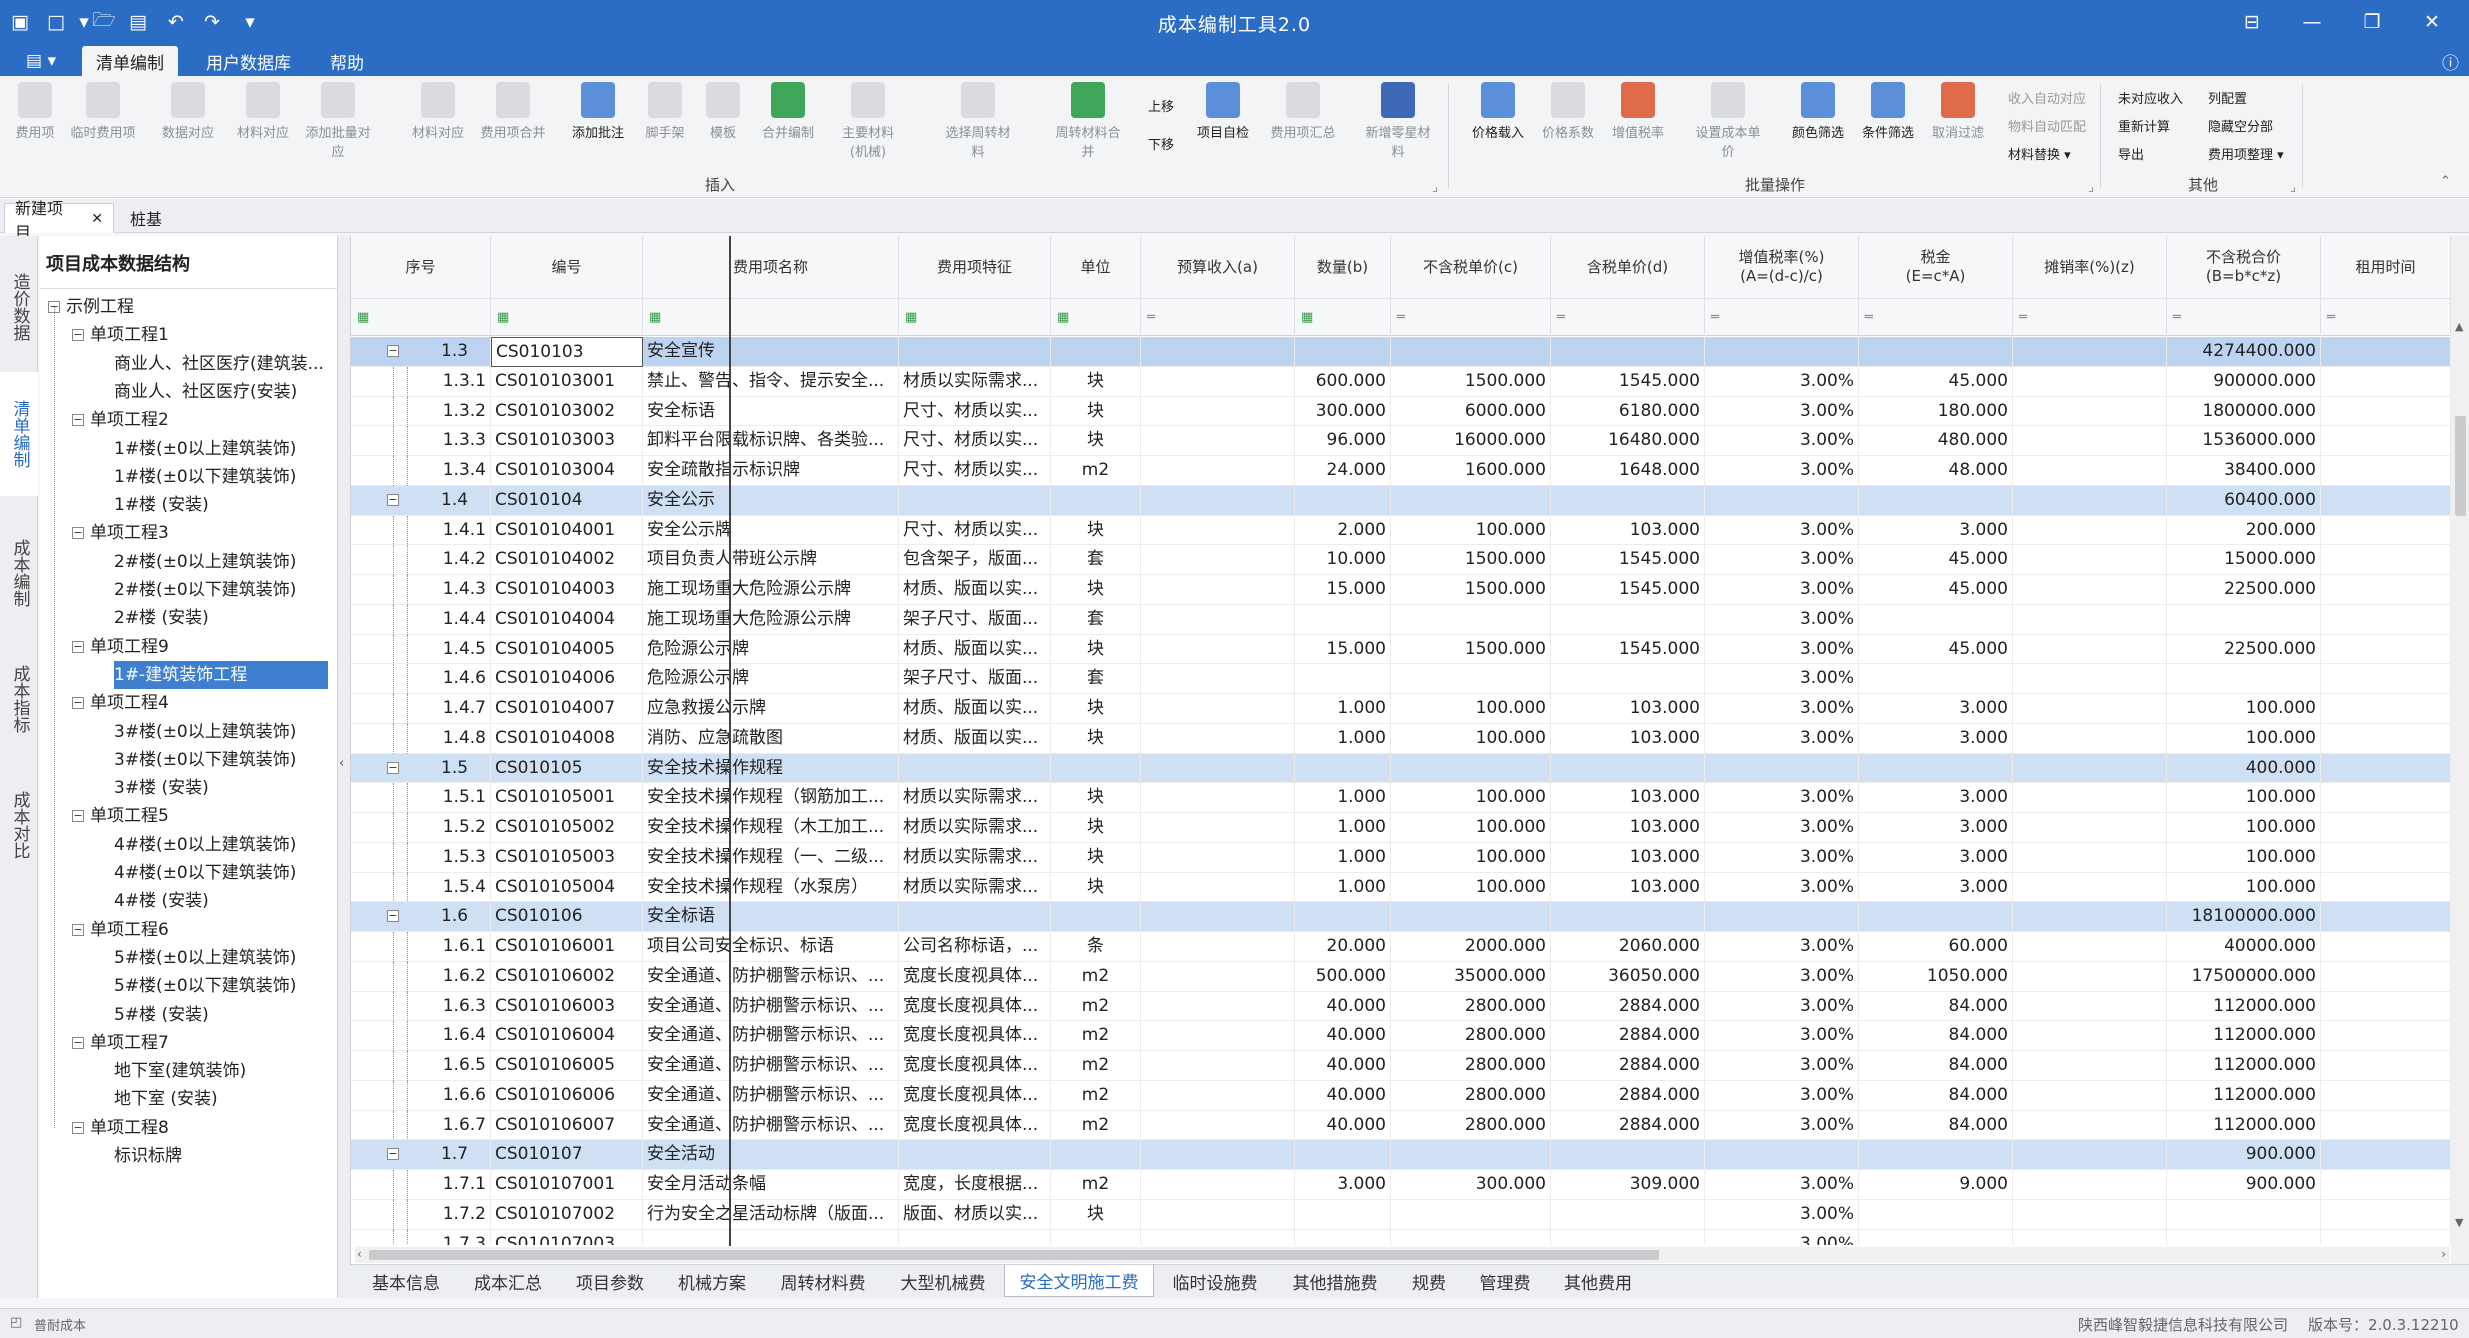 Image resolution: width=2469 pixels, height=1338 pixels. I want to click on tree-node: 单项工程9, so click(129, 647).